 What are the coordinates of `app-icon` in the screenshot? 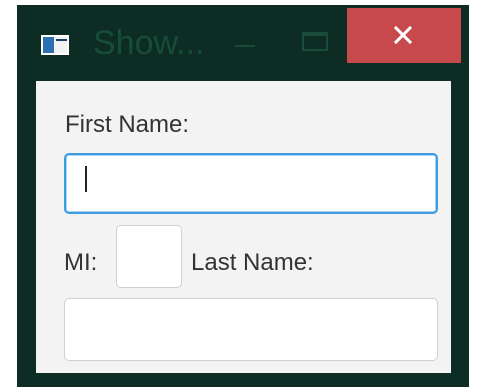 It's located at (55, 45).